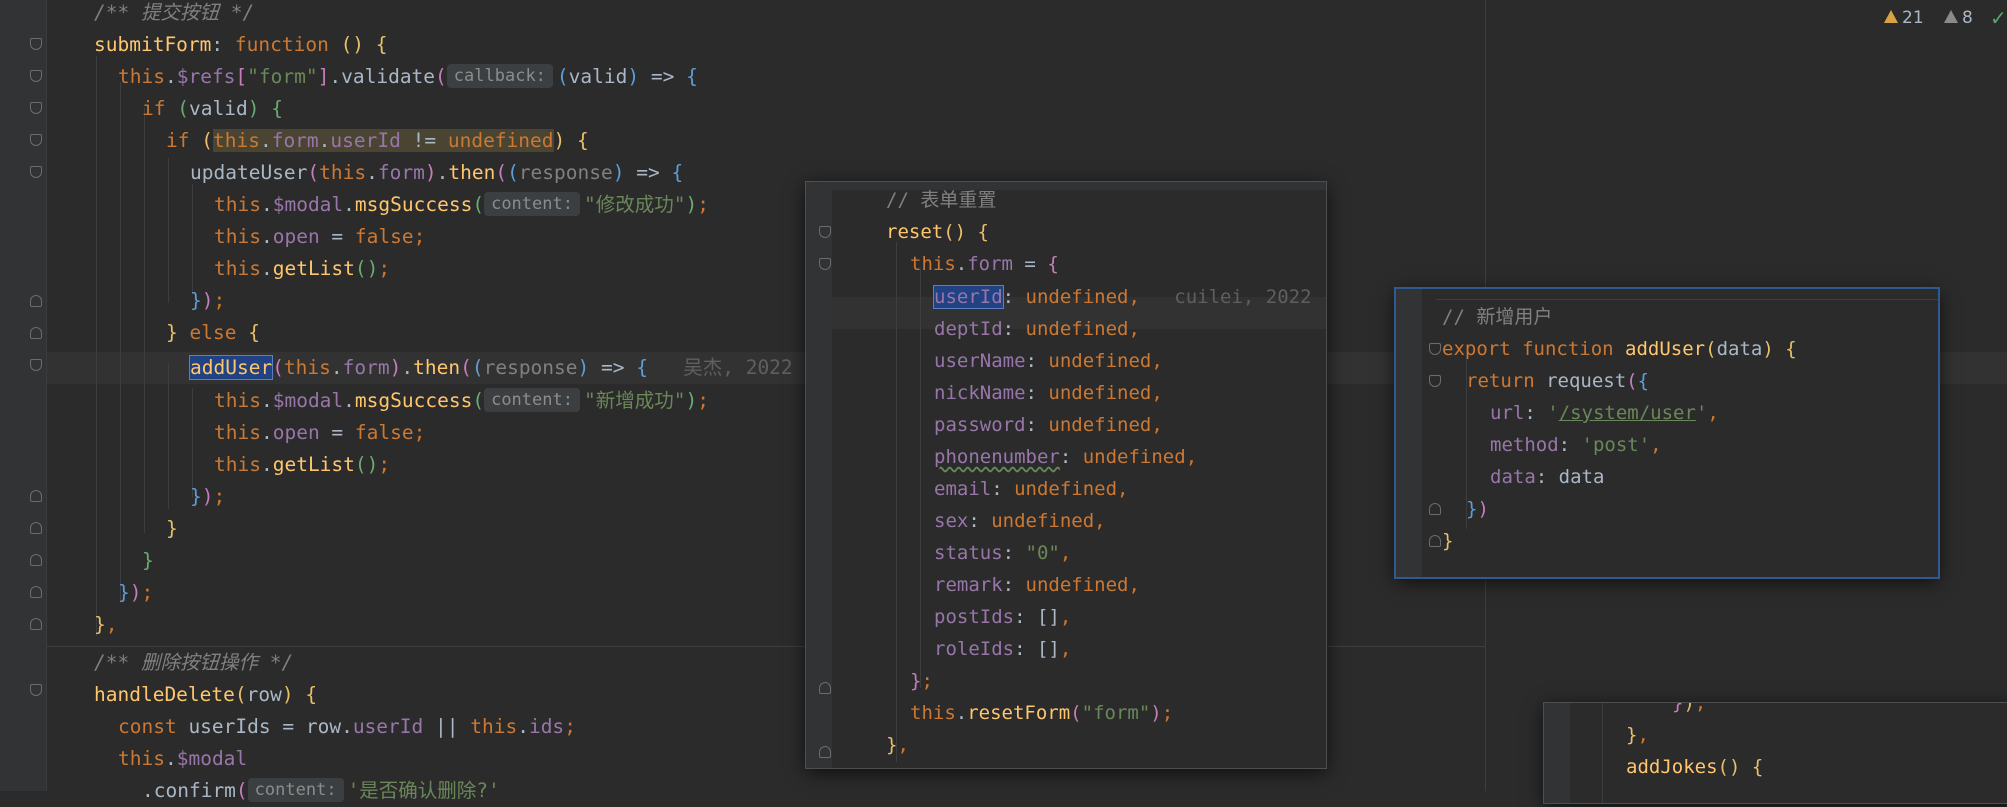  Describe the element at coordinates (980, 393) in the screenshot. I see `field-name: nickName` at that location.